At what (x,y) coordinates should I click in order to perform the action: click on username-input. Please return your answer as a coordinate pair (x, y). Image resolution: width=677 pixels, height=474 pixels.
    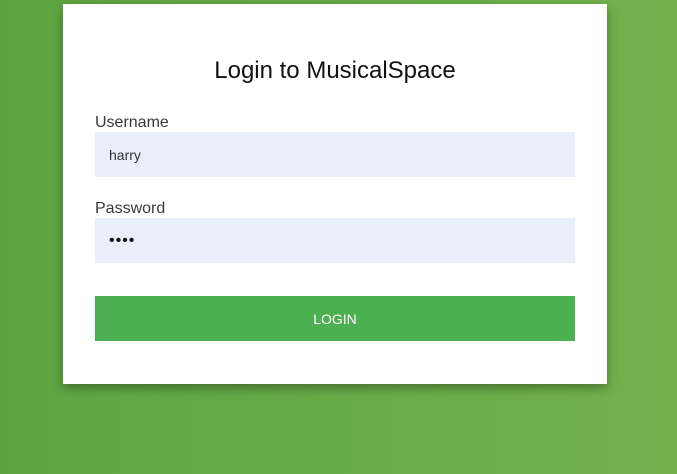
    Looking at the image, I should click on (335, 154).